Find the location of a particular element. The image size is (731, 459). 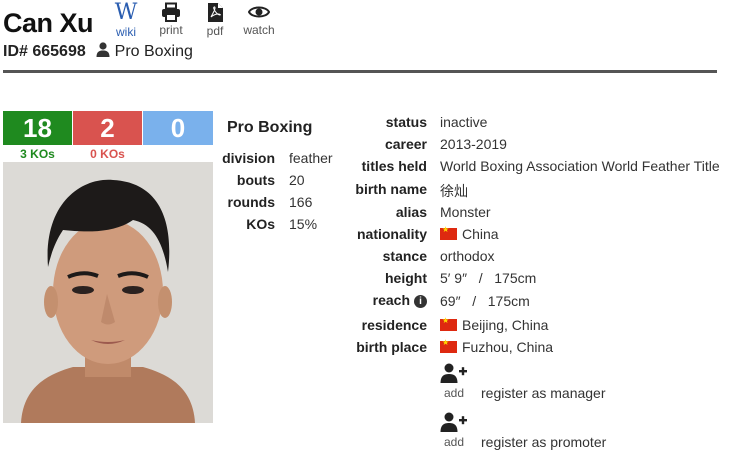

birth-place-key: birth place is located at coordinates (391, 347).